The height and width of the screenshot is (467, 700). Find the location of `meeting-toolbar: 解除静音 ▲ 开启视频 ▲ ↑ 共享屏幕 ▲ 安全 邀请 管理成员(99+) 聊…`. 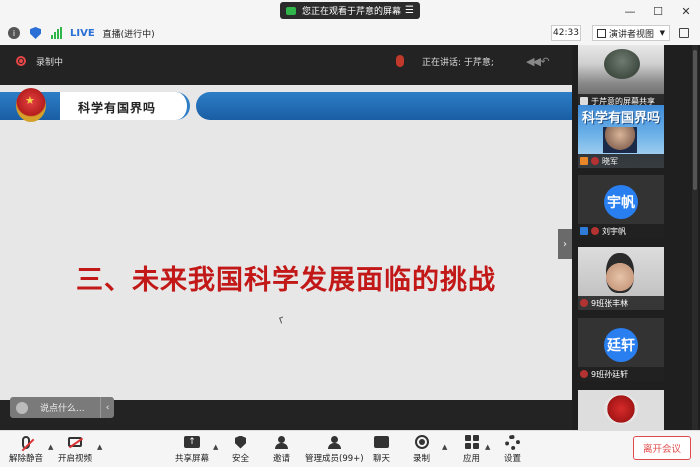

meeting-toolbar: 解除静音 ▲ 开启视频 ▲ ↑ 共享屏幕 ▲ 安全 邀请 管理成员(99+) 聊… is located at coordinates (350, 448).